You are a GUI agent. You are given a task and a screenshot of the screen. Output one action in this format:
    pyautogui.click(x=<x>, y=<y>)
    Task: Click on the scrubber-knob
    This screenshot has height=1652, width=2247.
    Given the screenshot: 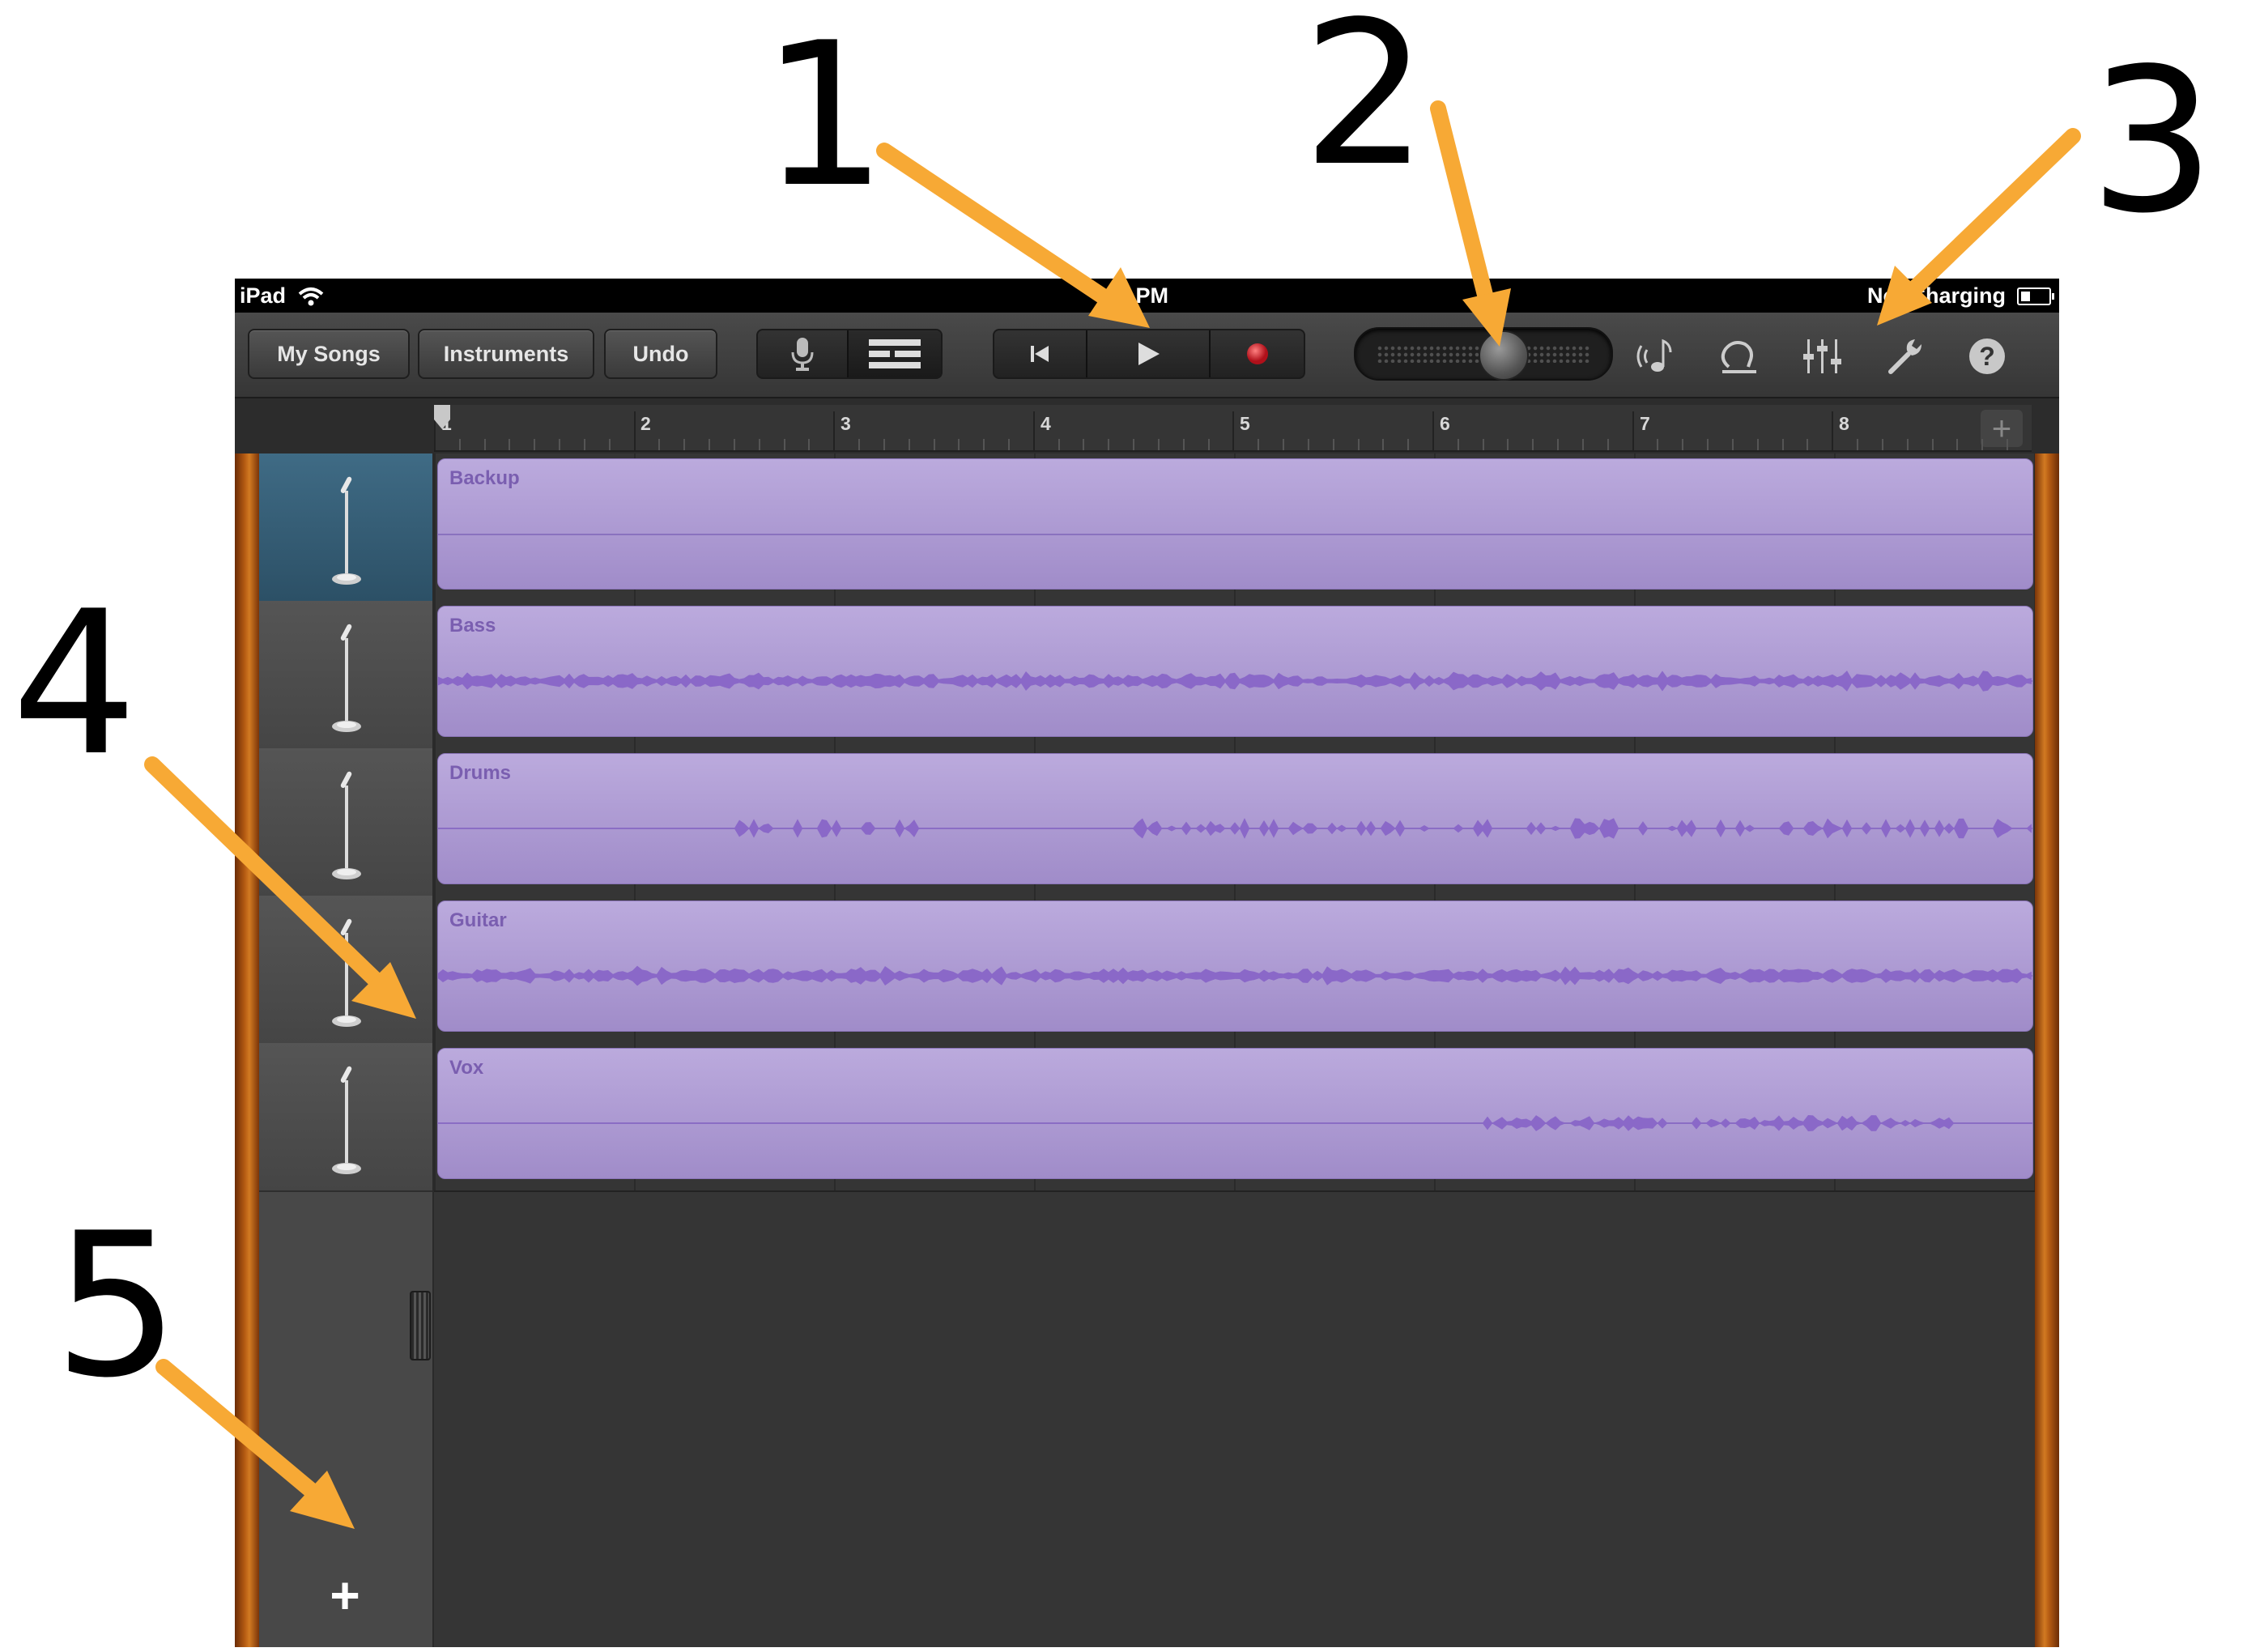 What is the action you would take?
    pyautogui.click(x=1504, y=355)
    